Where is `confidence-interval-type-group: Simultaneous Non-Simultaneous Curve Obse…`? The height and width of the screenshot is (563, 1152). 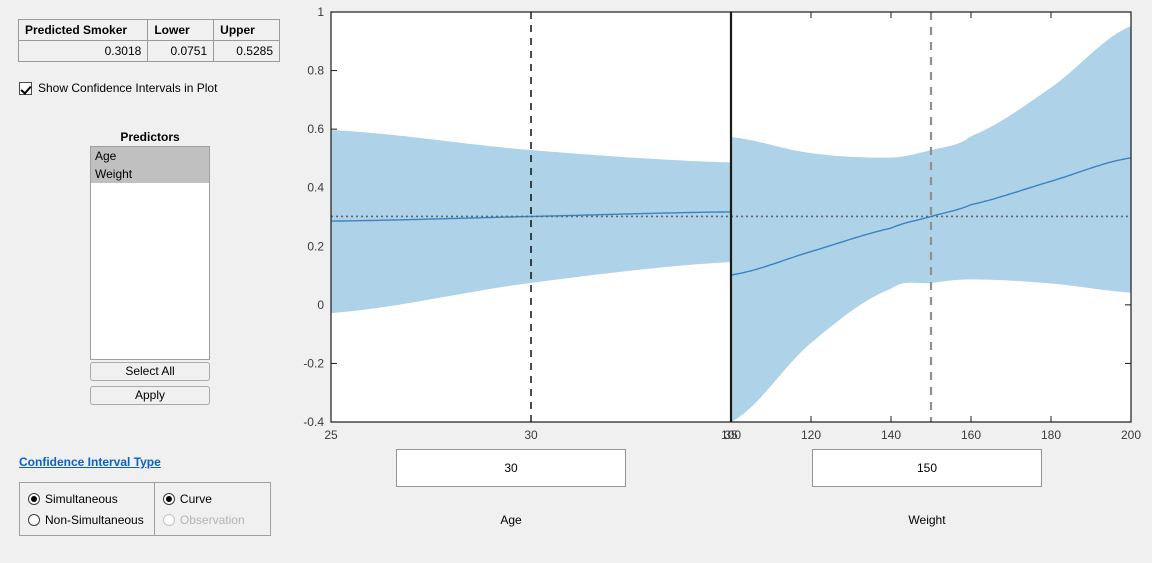 confidence-interval-type-group: Simultaneous Non-Simultaneous Curve Obse… is located at coordinates (145, 509).